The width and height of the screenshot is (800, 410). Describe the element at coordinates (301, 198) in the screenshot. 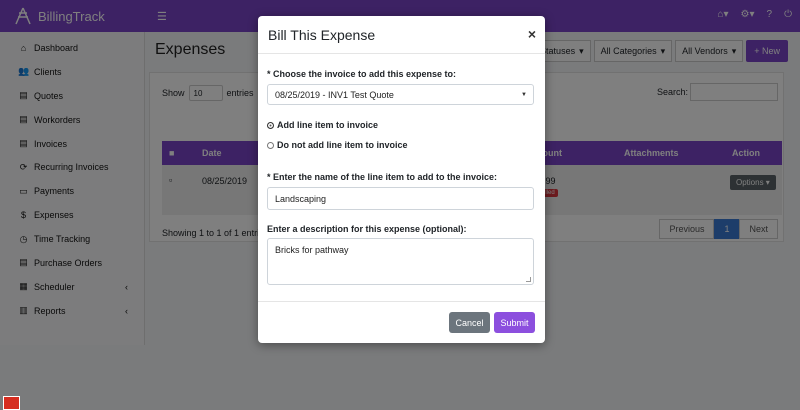

I see `item-name-value: Landscaping` at that location.